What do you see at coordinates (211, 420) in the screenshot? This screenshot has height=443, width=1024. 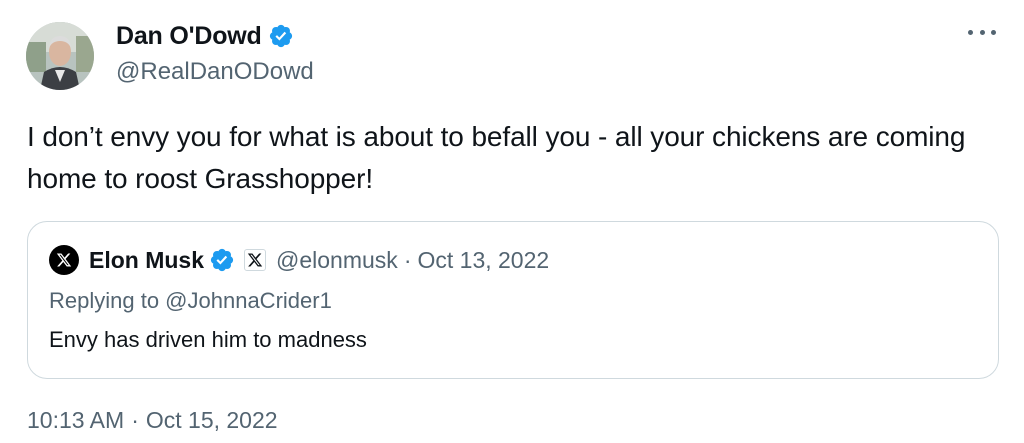 I see `tweet-date: Oct 15, 2022` at bounding box center [211, 420].